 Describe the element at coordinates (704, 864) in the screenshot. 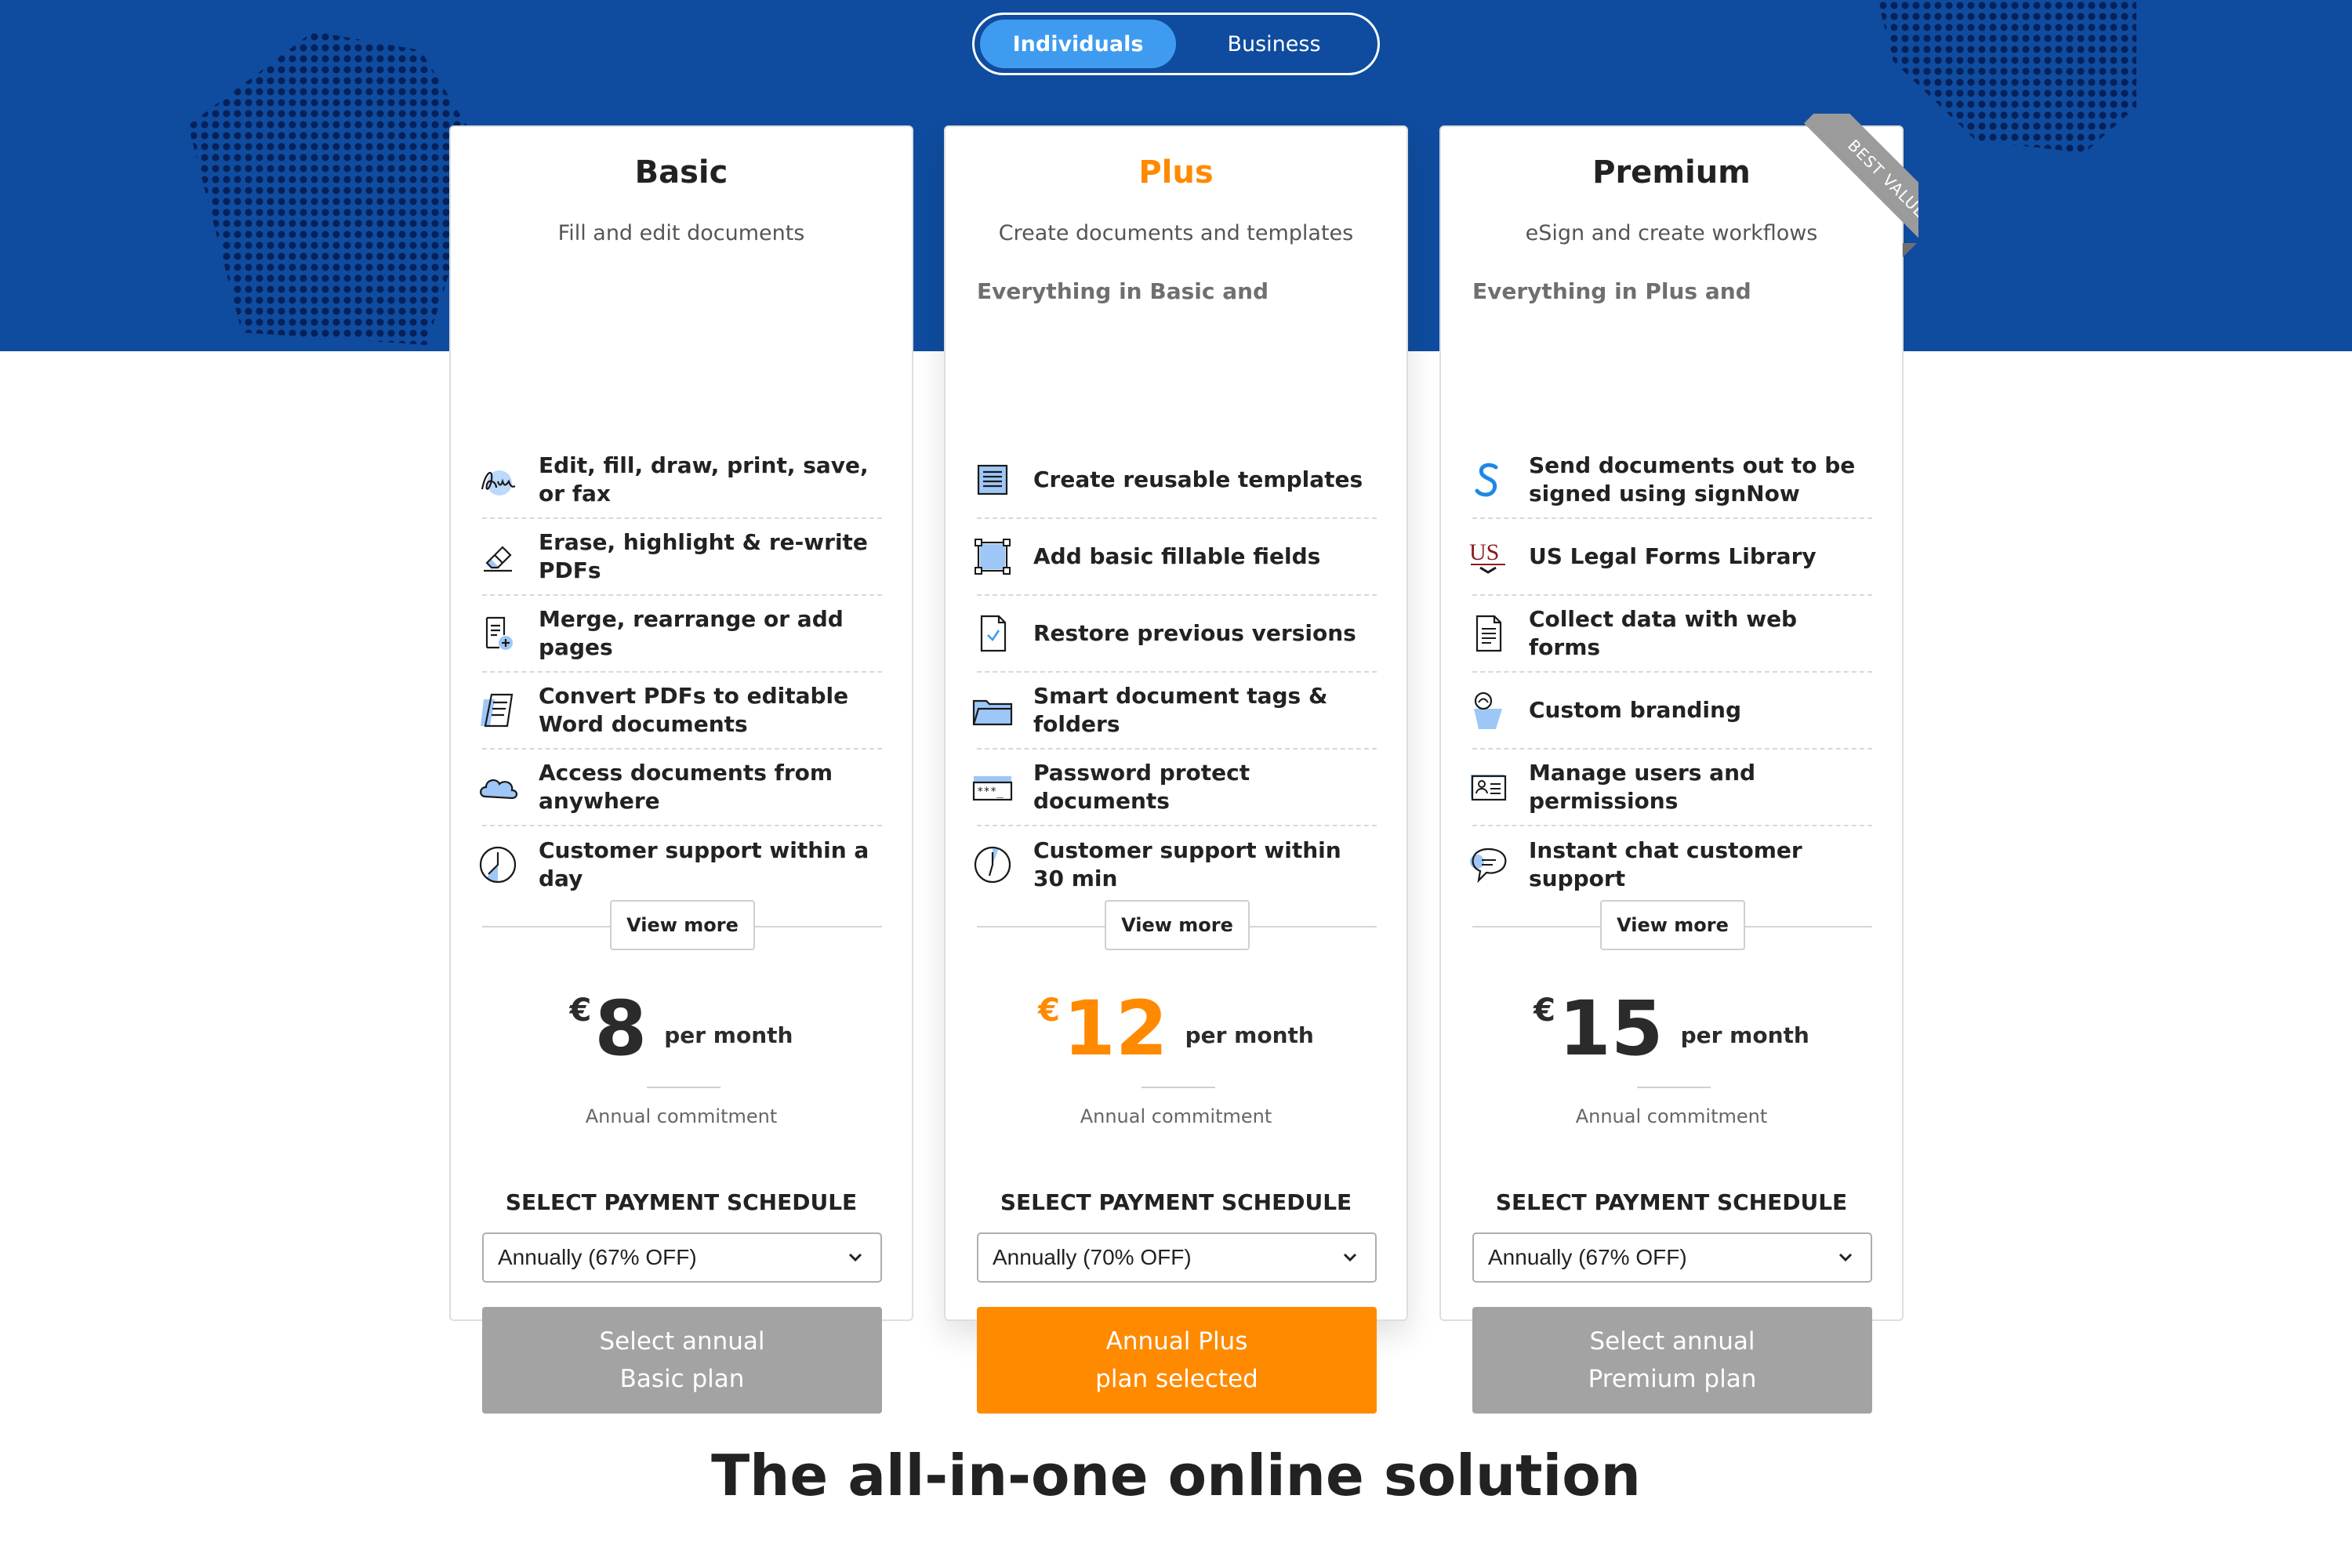

I see `feature-label: Customer support within a day` at that location.